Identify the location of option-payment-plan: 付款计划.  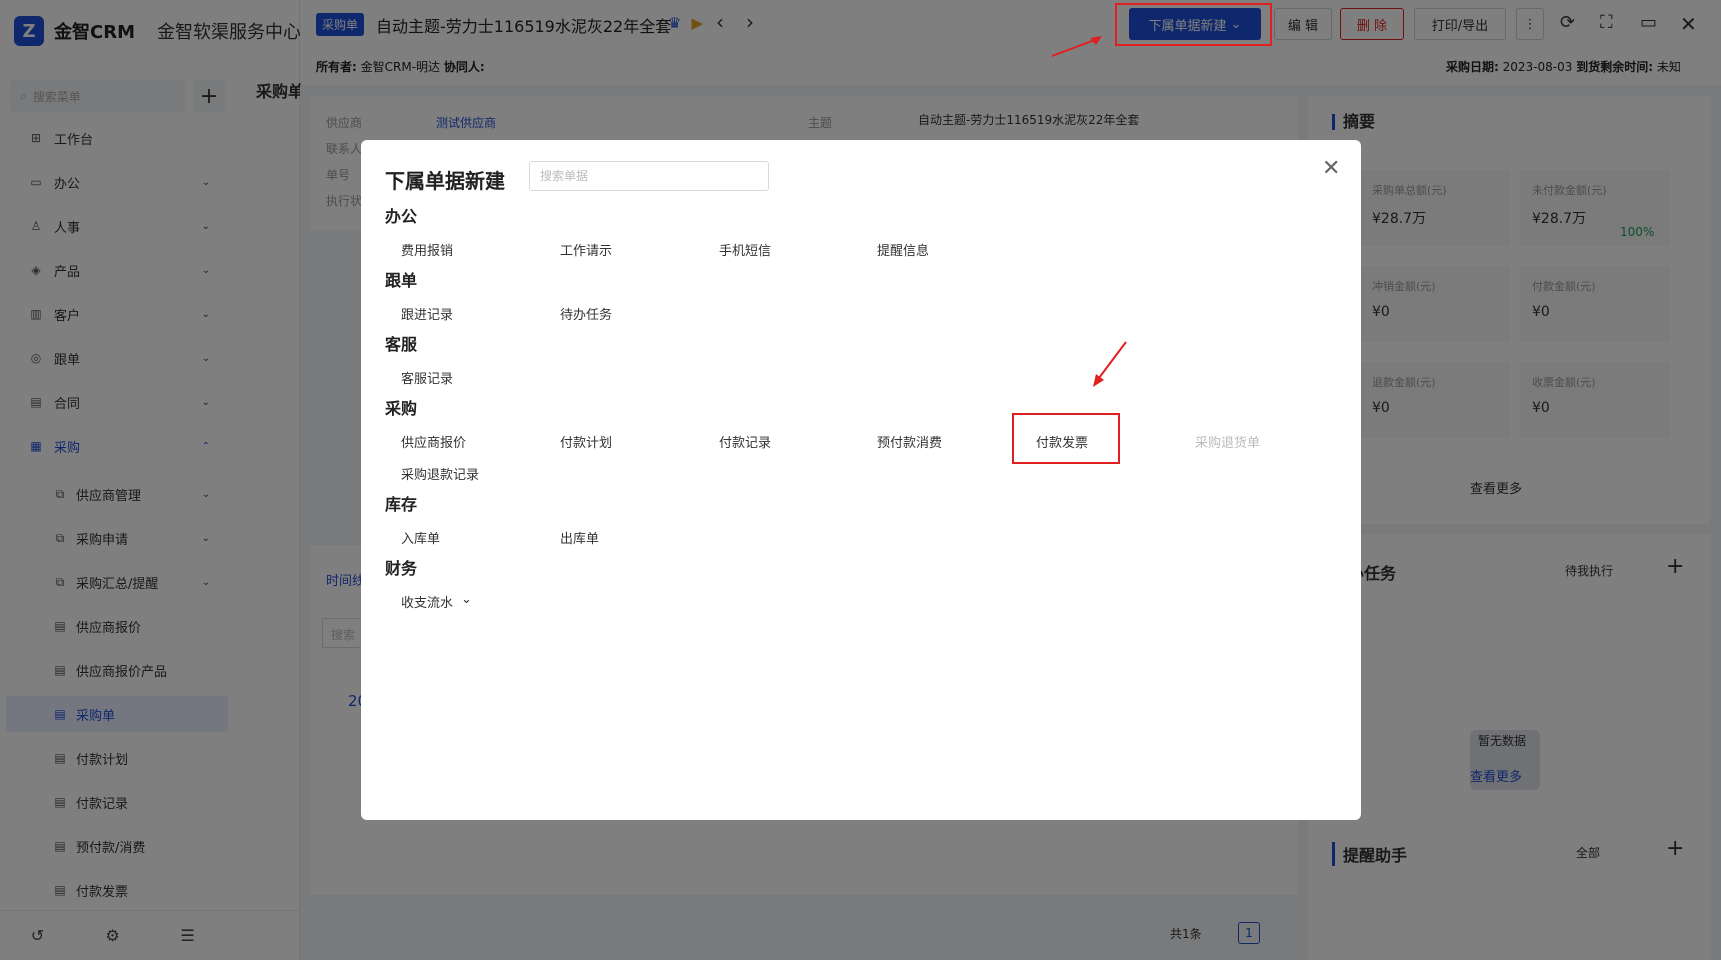
(586, 441).